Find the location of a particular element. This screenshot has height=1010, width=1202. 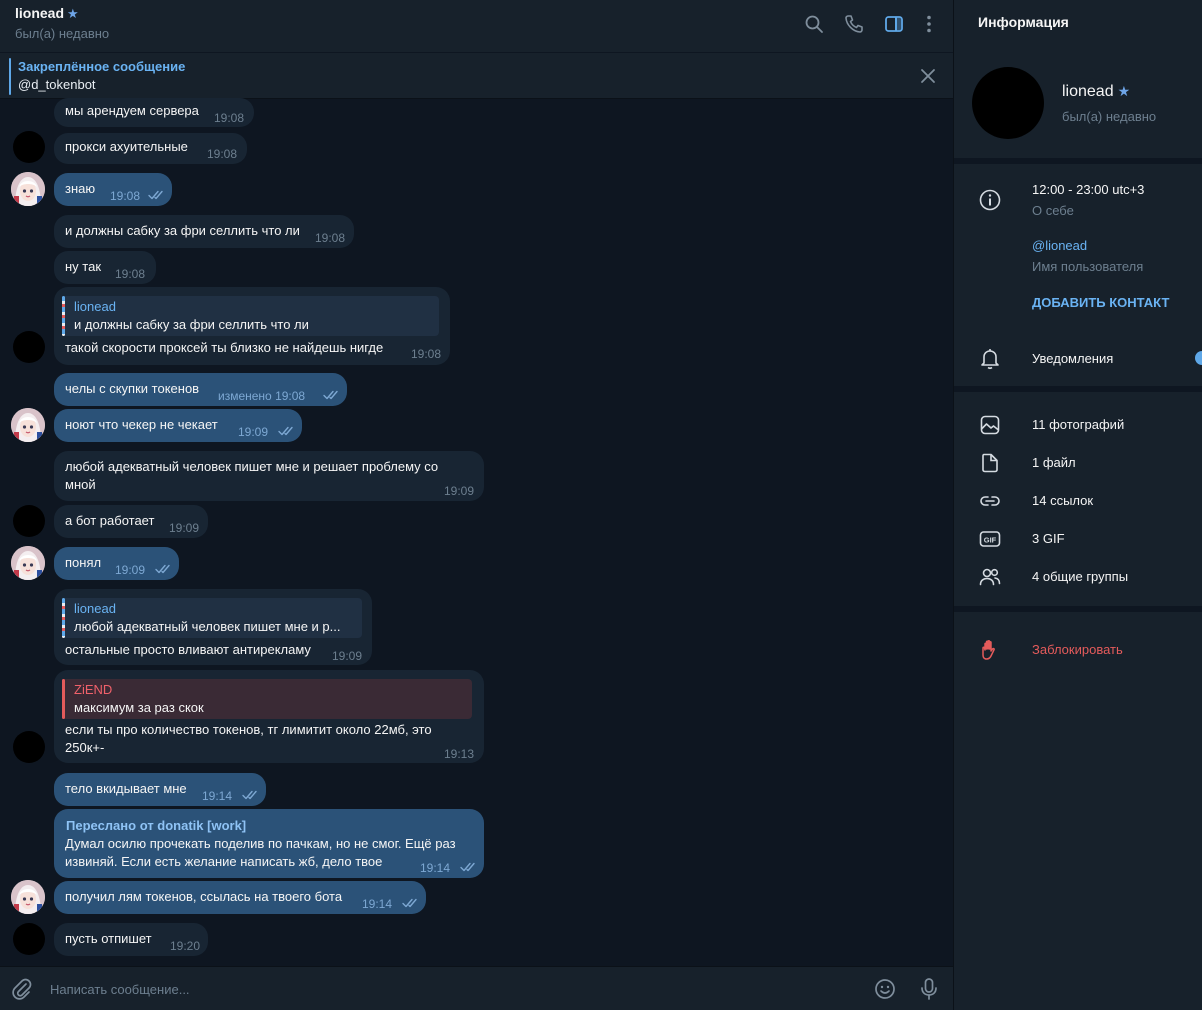

pinned-message: Закреплённое сообщение @d_tokenbot is located at coordinates (476, 75).